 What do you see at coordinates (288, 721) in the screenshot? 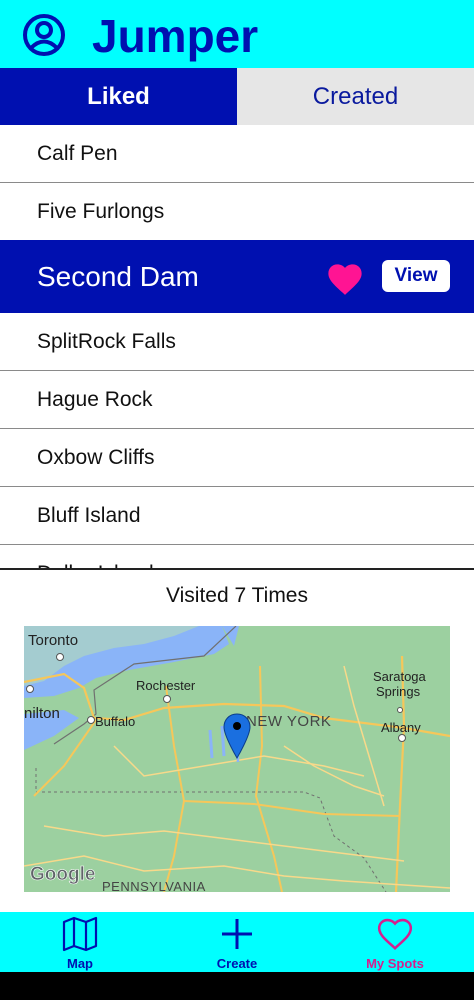
I see `map-label-new-york: NEW YORK` at bounding box center [288, 721].